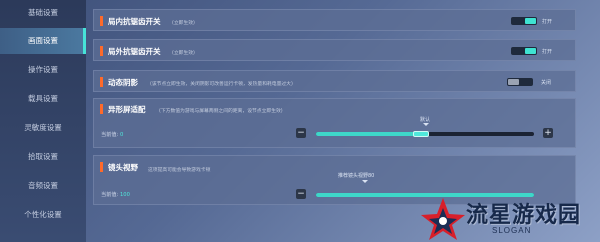 The height and width of the screenshot is (242, 600). I want to click on notch-slider-thumb, so click(420, 134).